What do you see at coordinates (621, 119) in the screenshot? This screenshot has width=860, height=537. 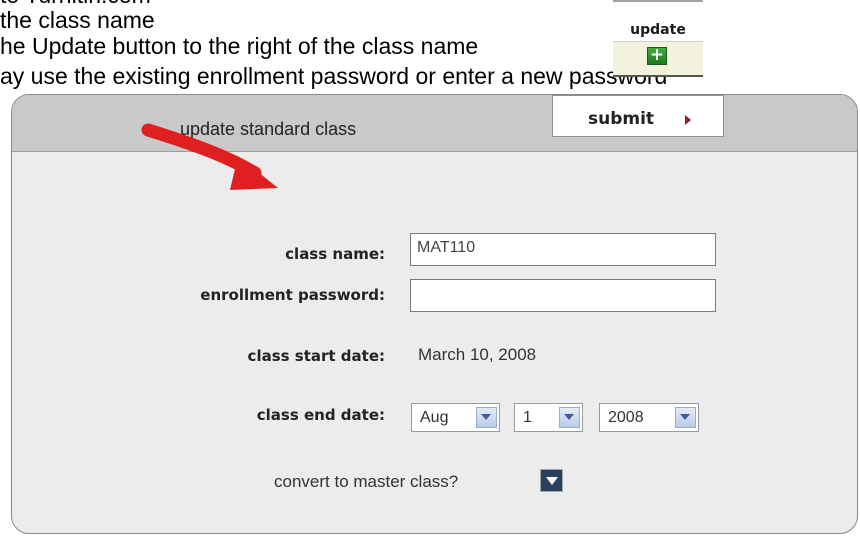 I see `submit-label: submit` at bounding box center [621, 119].